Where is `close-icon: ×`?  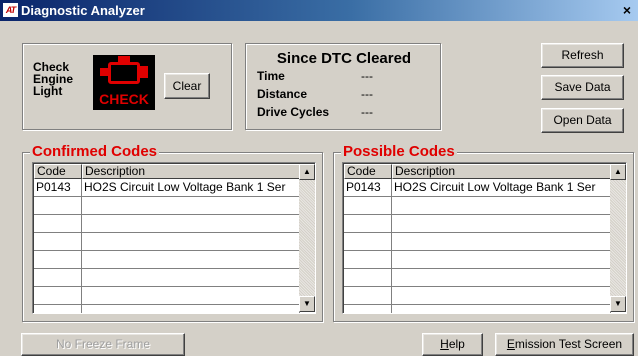 close-icon: × is located at coordinates (627, 10).